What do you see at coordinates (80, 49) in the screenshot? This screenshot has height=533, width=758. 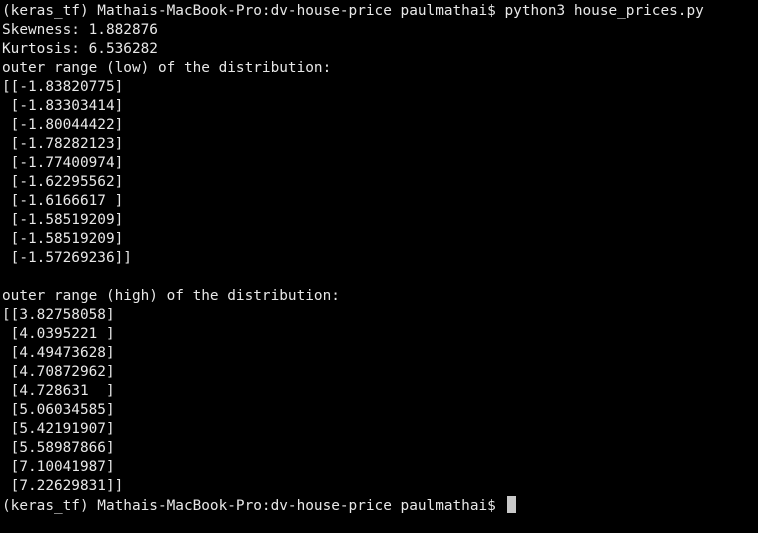 I see `output-line: Kurtosis: 6.536282` at bounding box center [80, 49].